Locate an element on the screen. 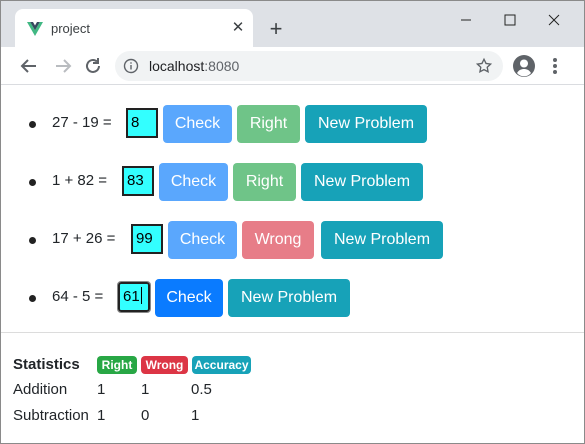 The height and width of the screenshot is (444, 585). right-badge: Right is located at coordinates (117, 365).